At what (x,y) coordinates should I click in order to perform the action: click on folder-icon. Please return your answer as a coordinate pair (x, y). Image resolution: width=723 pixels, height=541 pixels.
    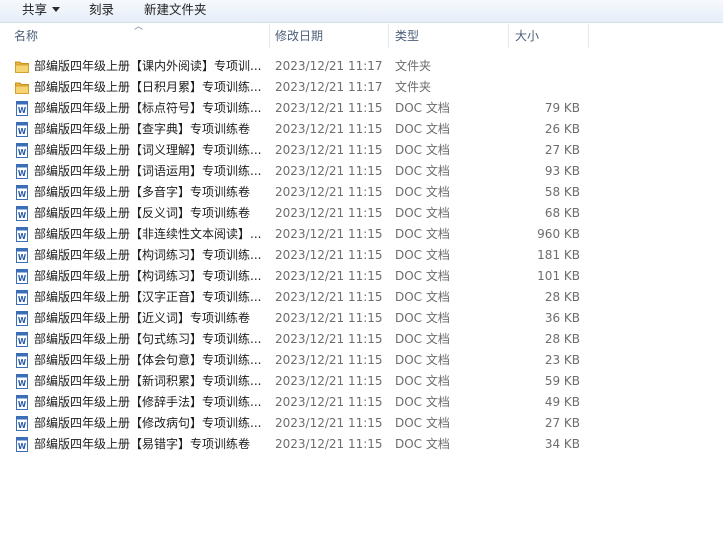
    Looking at the image, I should click on (22, 66).